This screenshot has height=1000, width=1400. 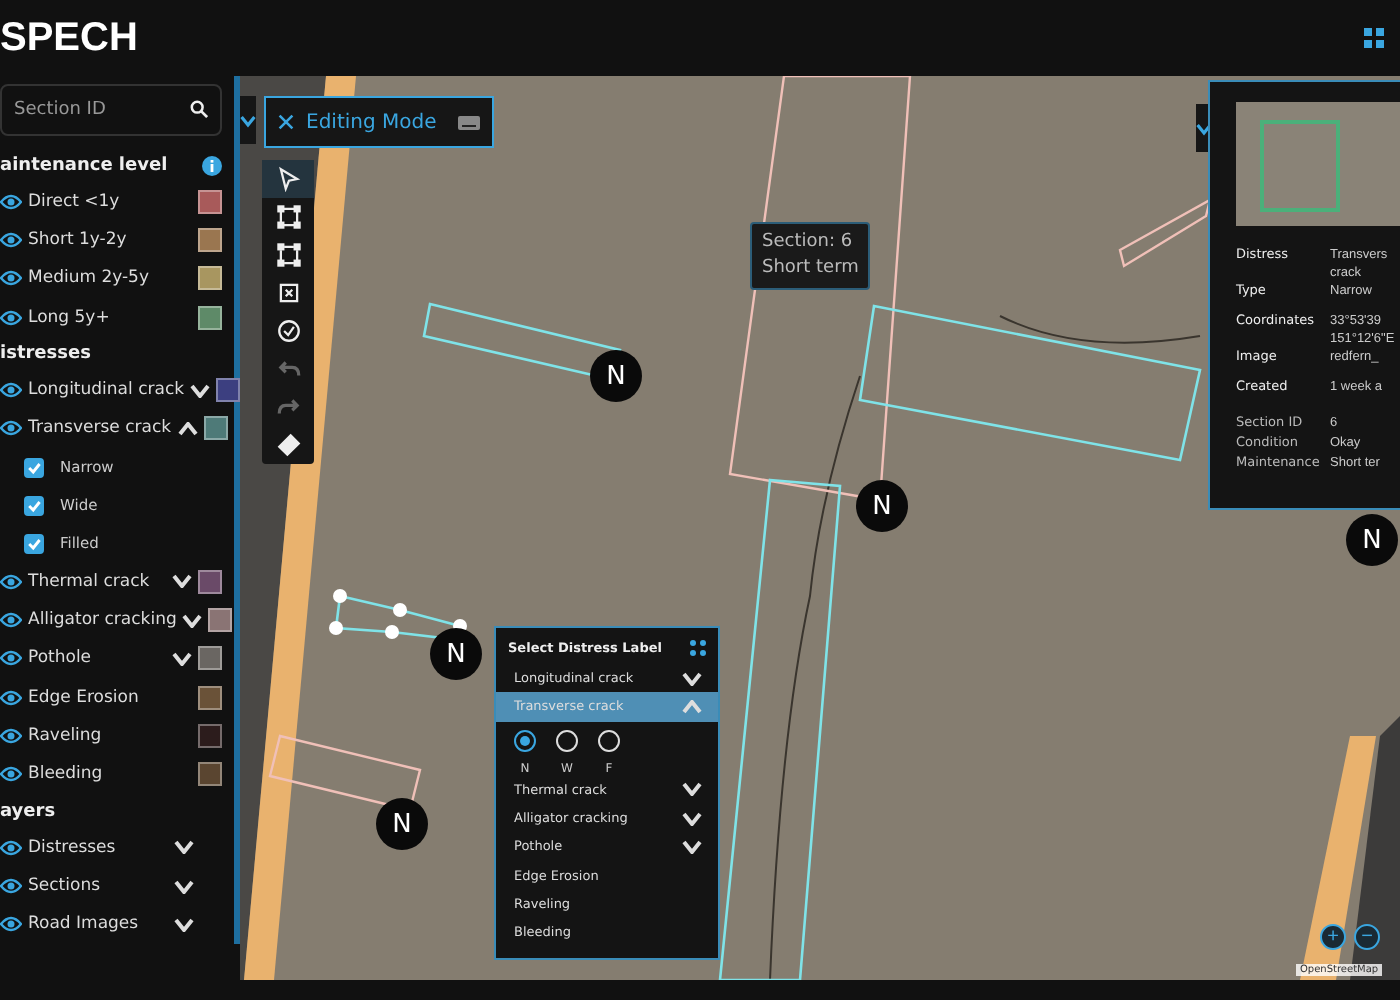 What do you see at coordinates (199, 109) in the screenshot?
I see `search-icon` at bounding box center [199, 109].